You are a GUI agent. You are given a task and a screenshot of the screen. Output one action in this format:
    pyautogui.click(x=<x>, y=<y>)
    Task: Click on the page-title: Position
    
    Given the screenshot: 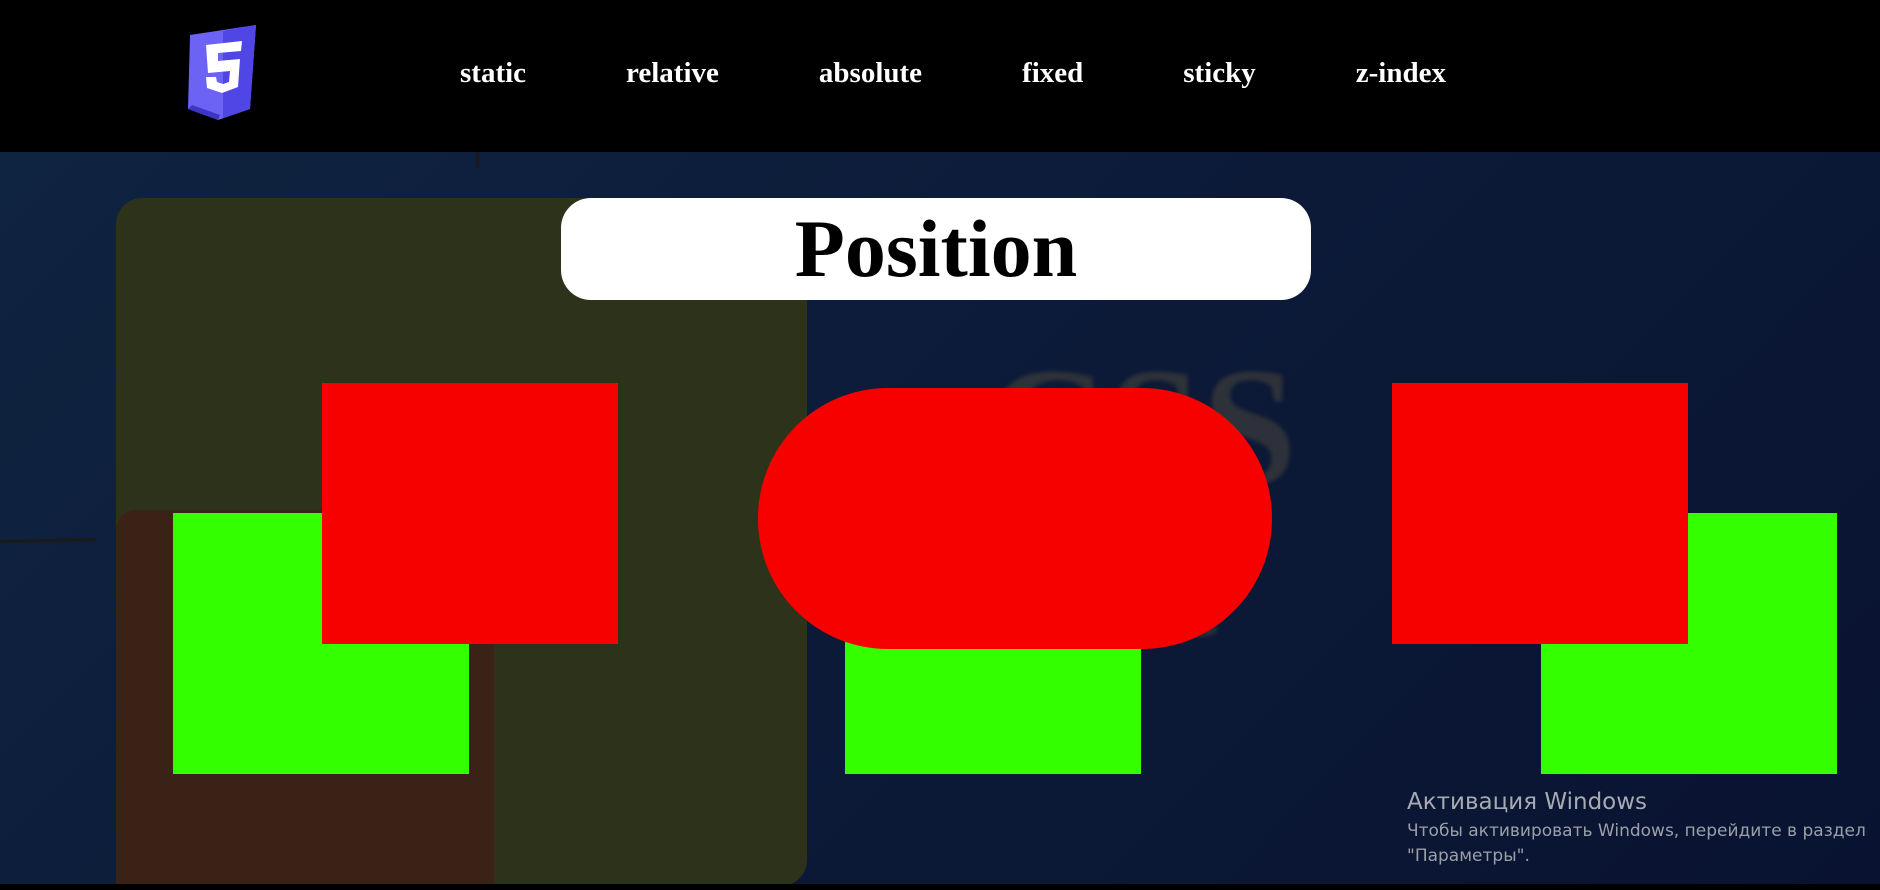 What is the action you would take?
    pyautogui.click(x=936, y=248)
    